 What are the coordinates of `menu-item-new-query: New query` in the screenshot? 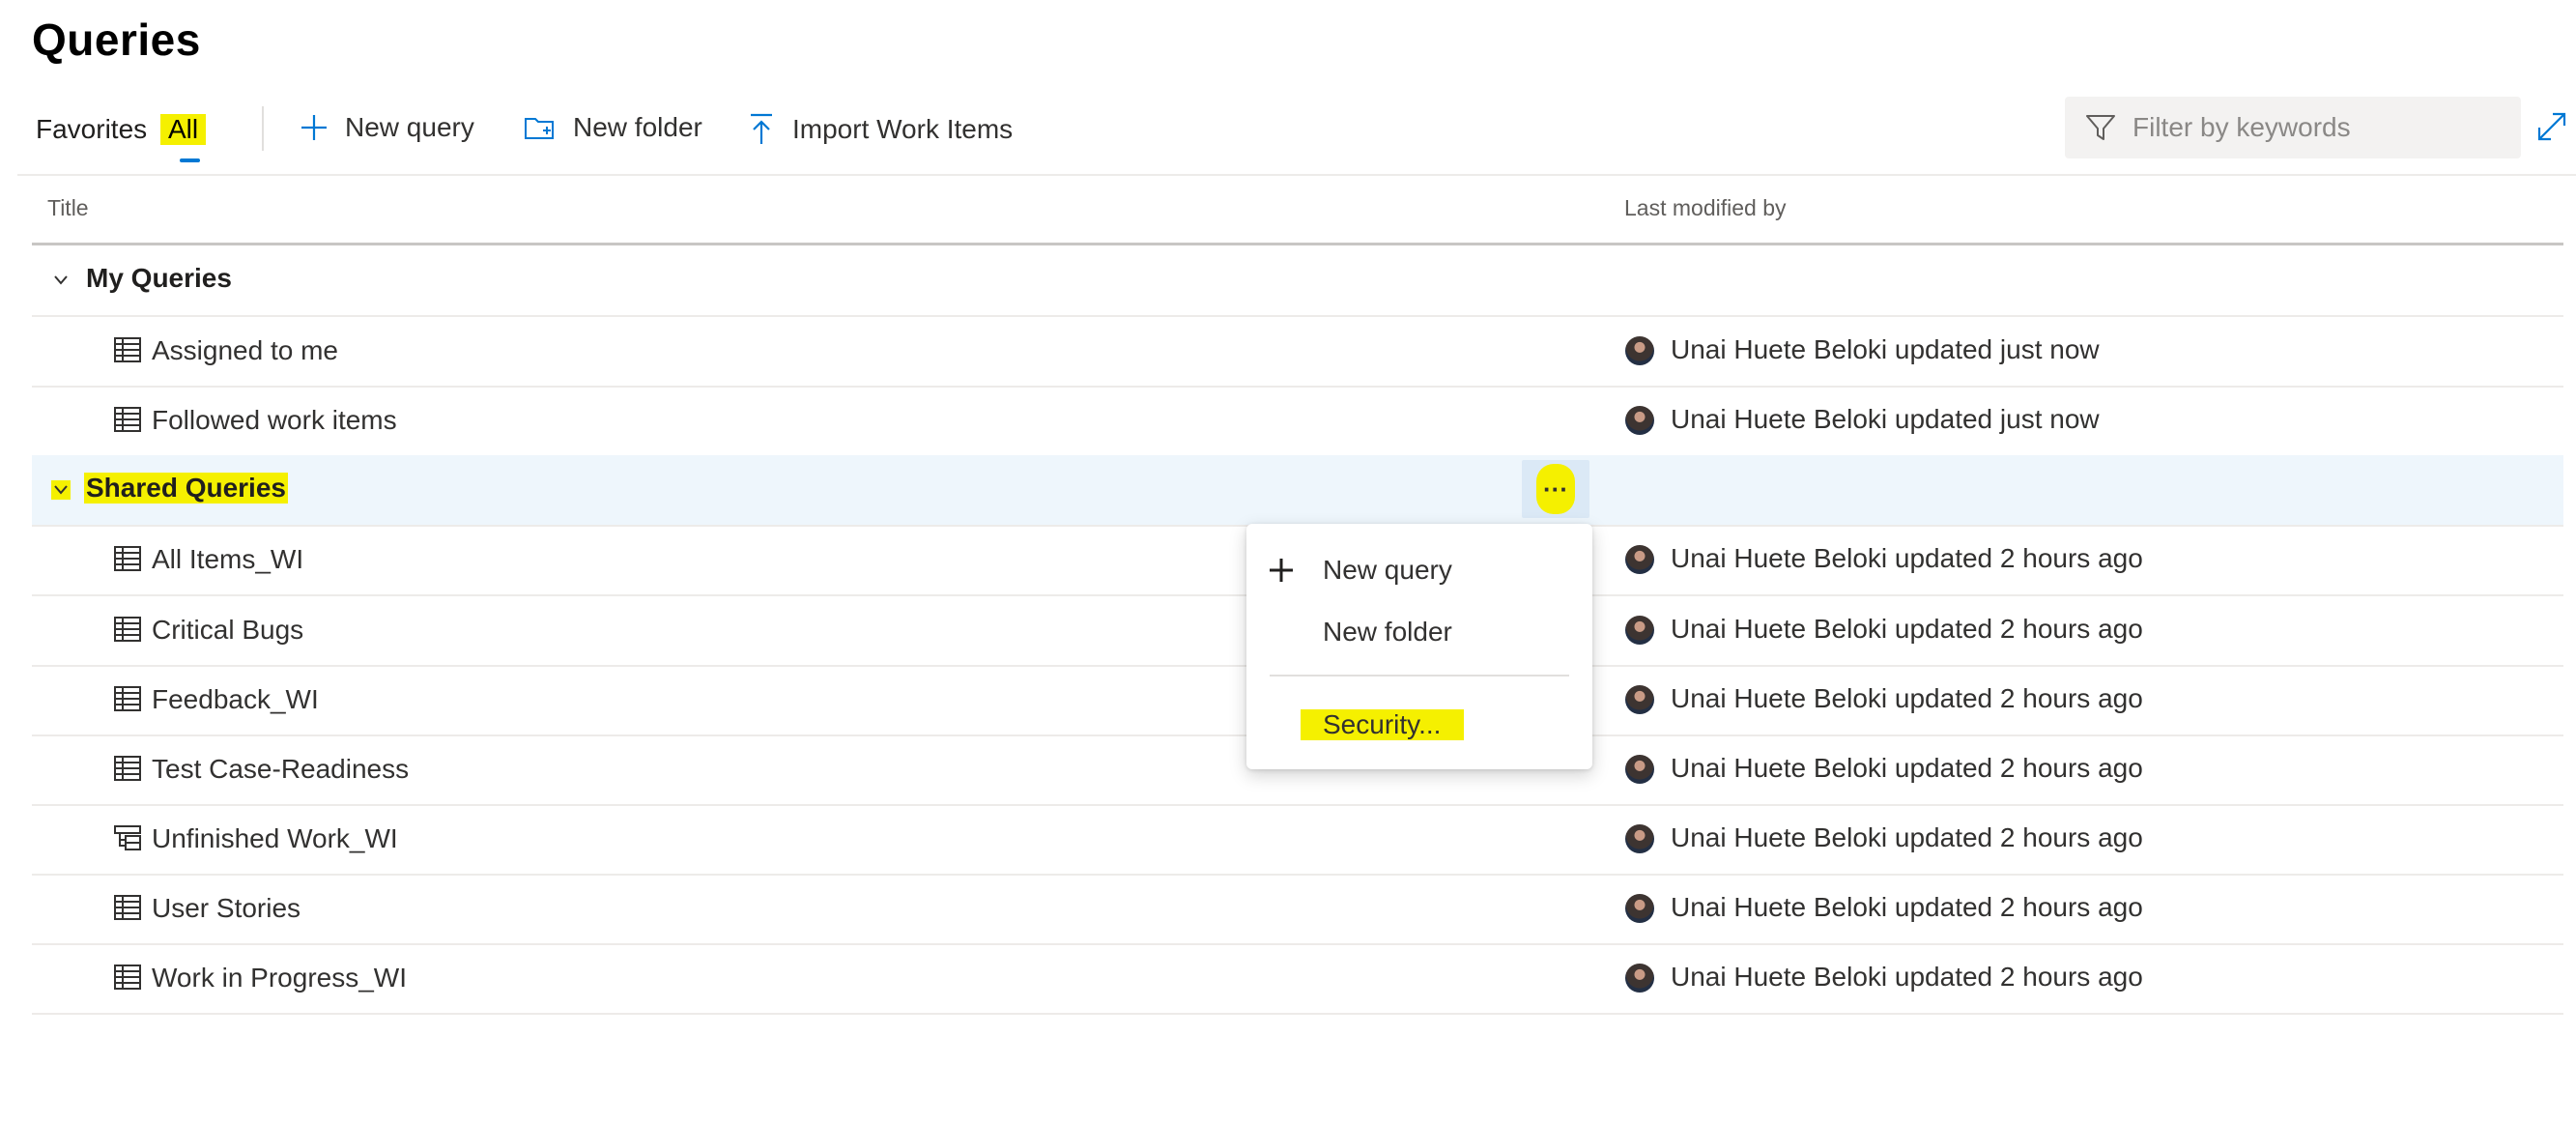 It's located at (1419, 570).